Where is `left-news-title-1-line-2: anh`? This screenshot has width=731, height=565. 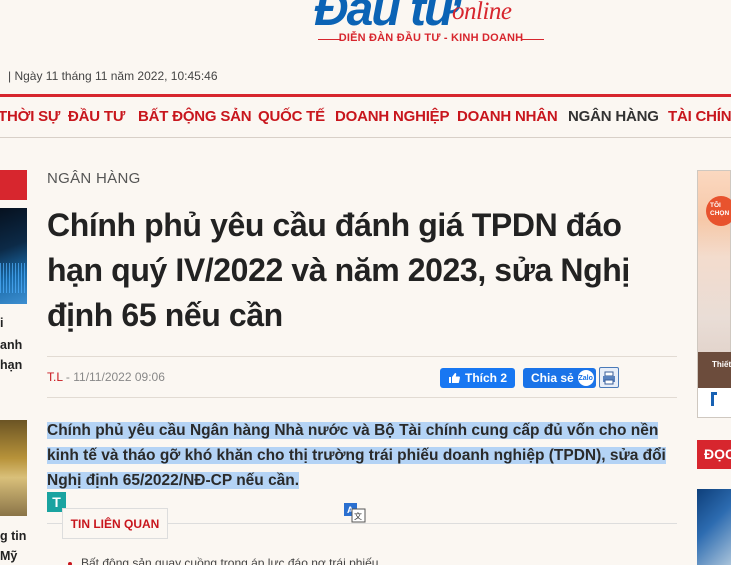
left-news-title-1-line-2: anh is located at coordinates (11, 345).